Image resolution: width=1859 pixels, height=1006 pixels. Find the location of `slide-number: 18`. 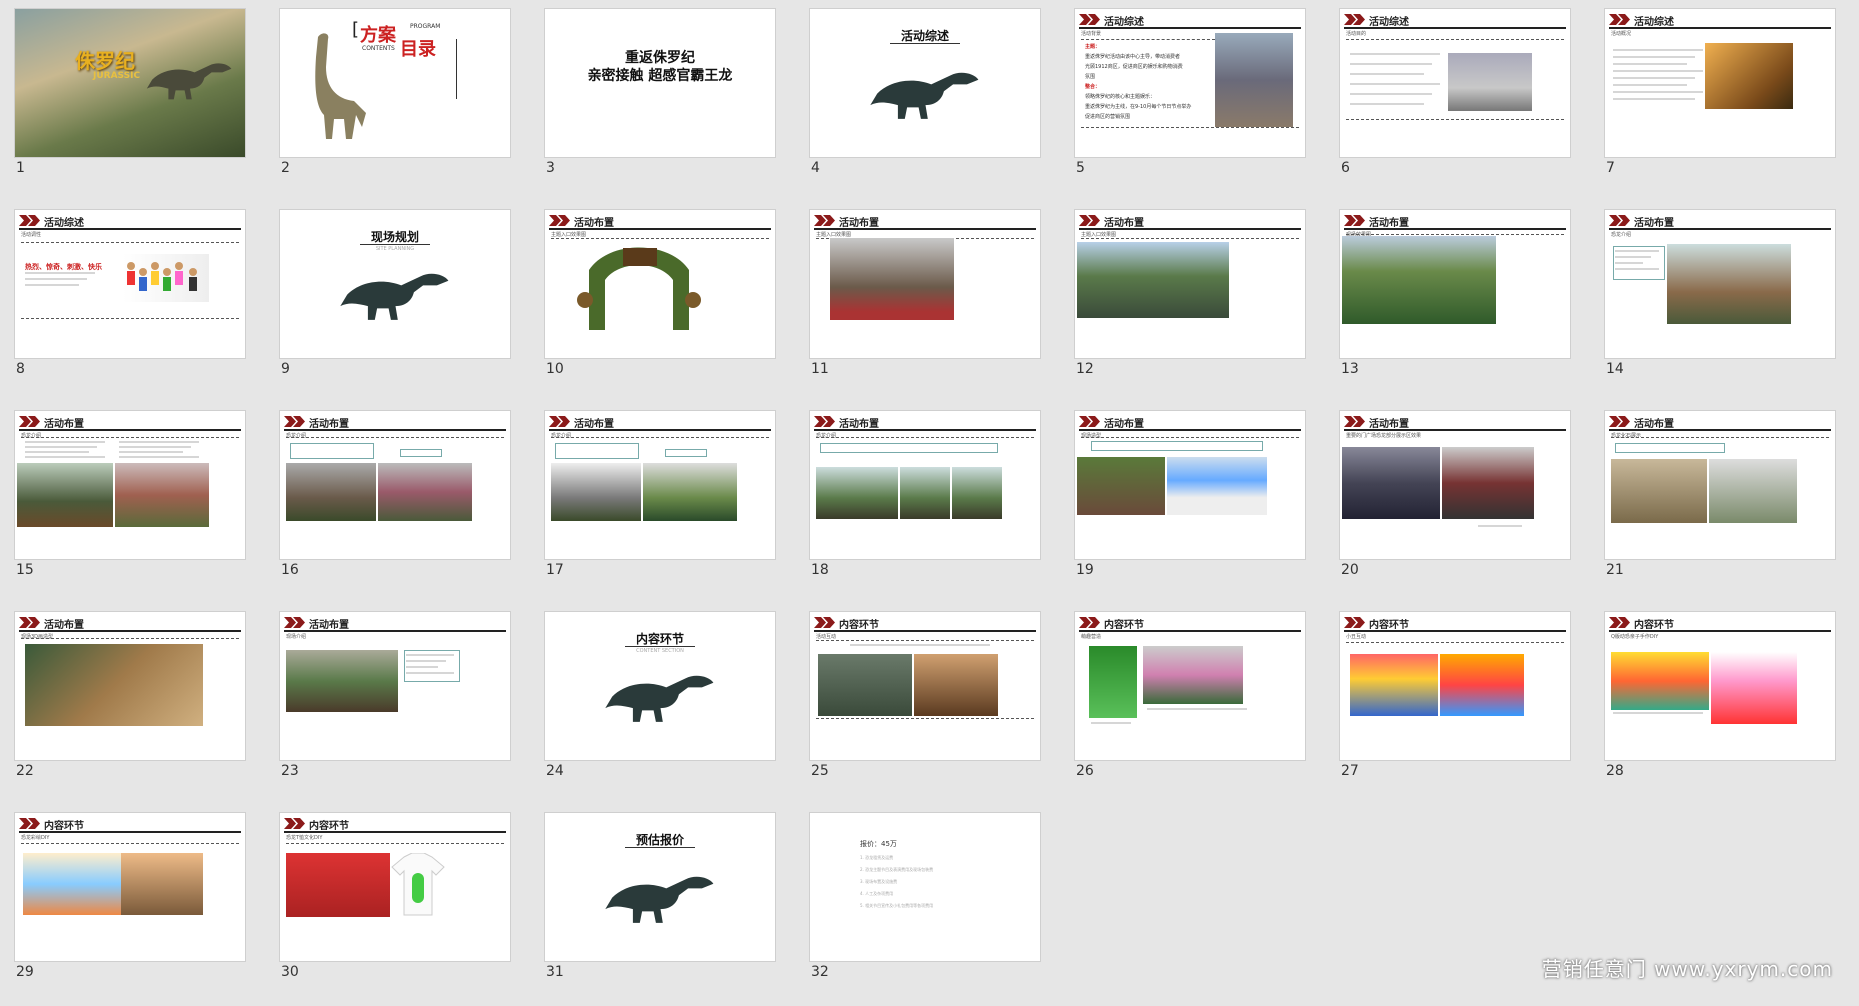

slide-number: 18 is located at coordinates (820, 570).